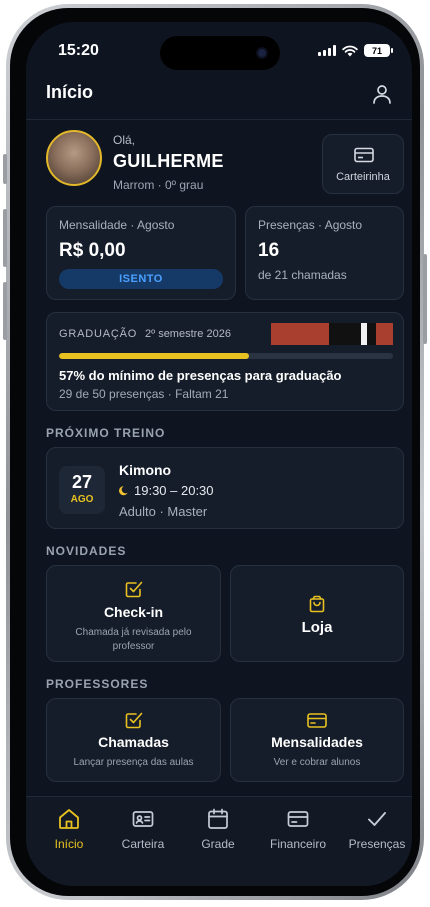 Image resolution: width=430 pixels, height=907 pixels. I want to click on dynamic-island, so click(220, 53).